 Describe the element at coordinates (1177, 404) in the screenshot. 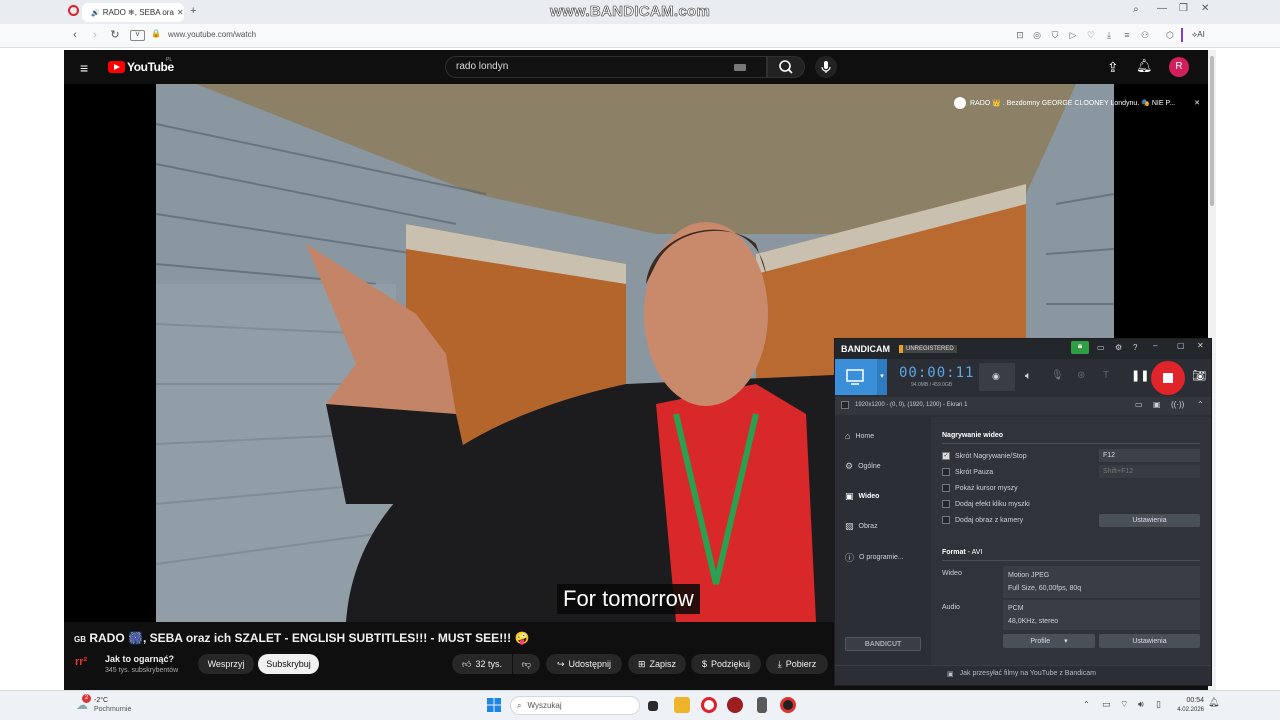

I see `broadcast-icon: ((·))` at that location.